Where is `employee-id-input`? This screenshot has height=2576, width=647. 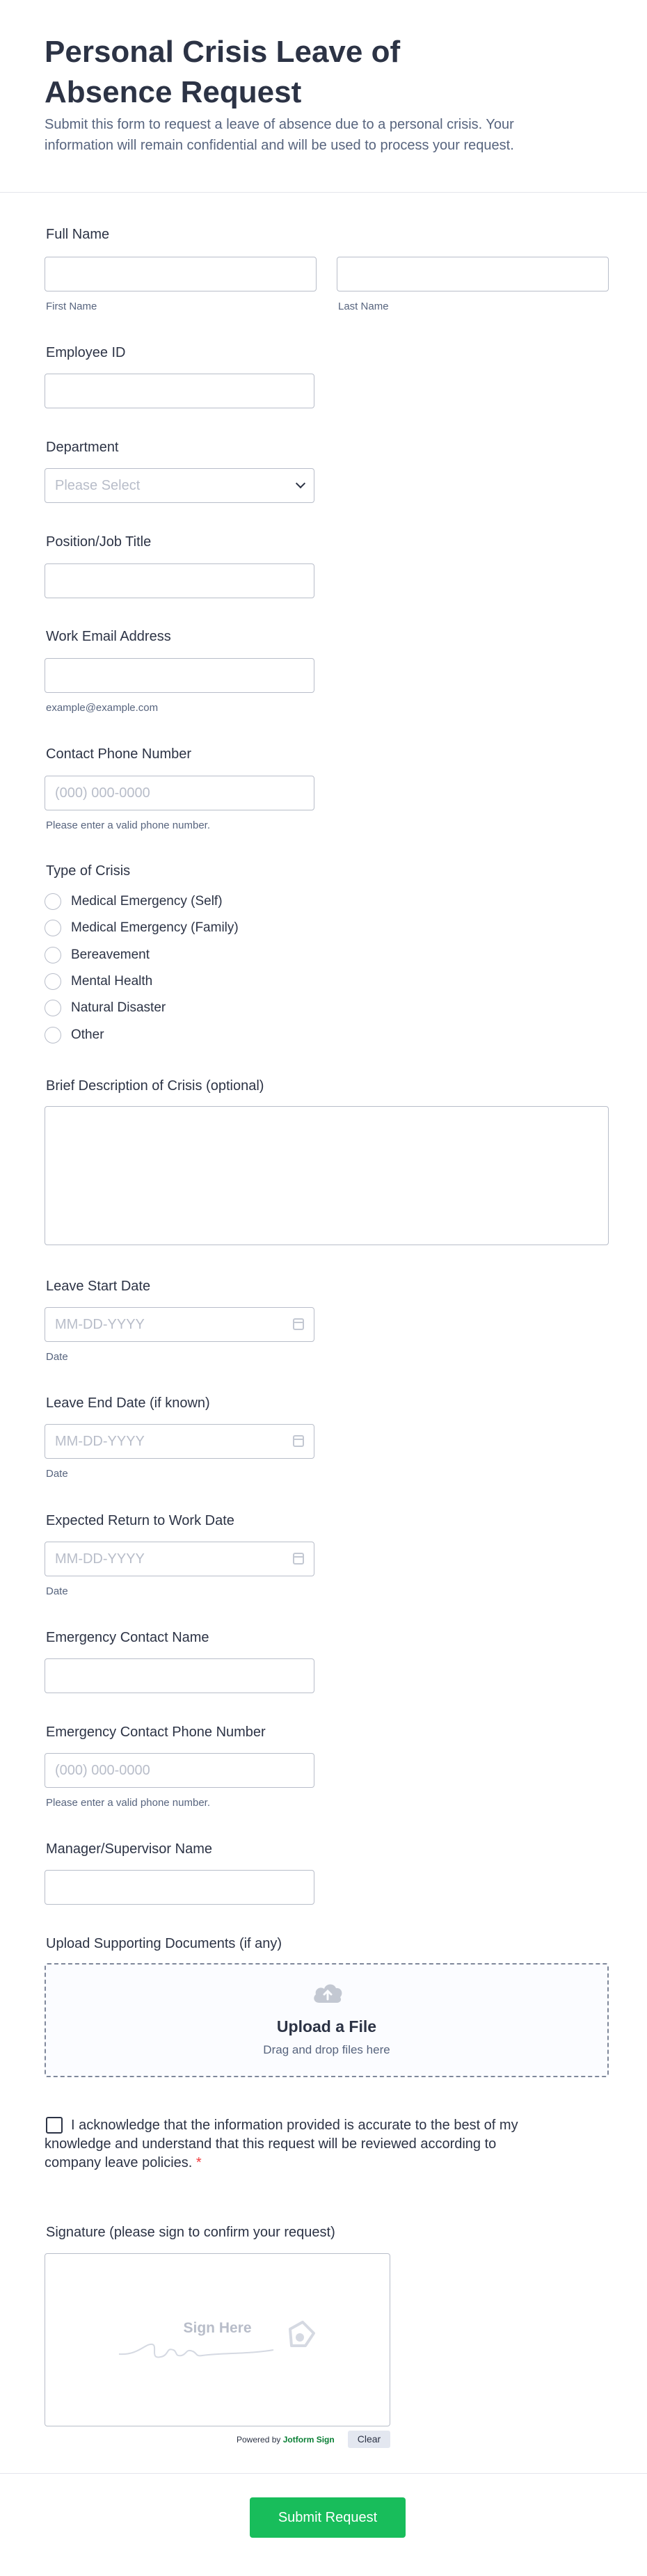 employee-id-input is located at coordinates (179, 391).